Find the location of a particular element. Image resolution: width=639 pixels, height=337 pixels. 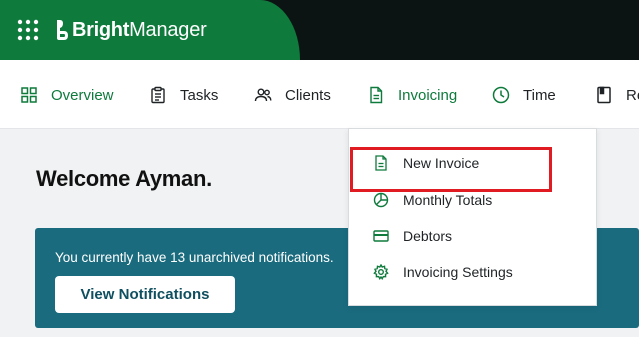

clock-icon is located at coordinates (501, 95).